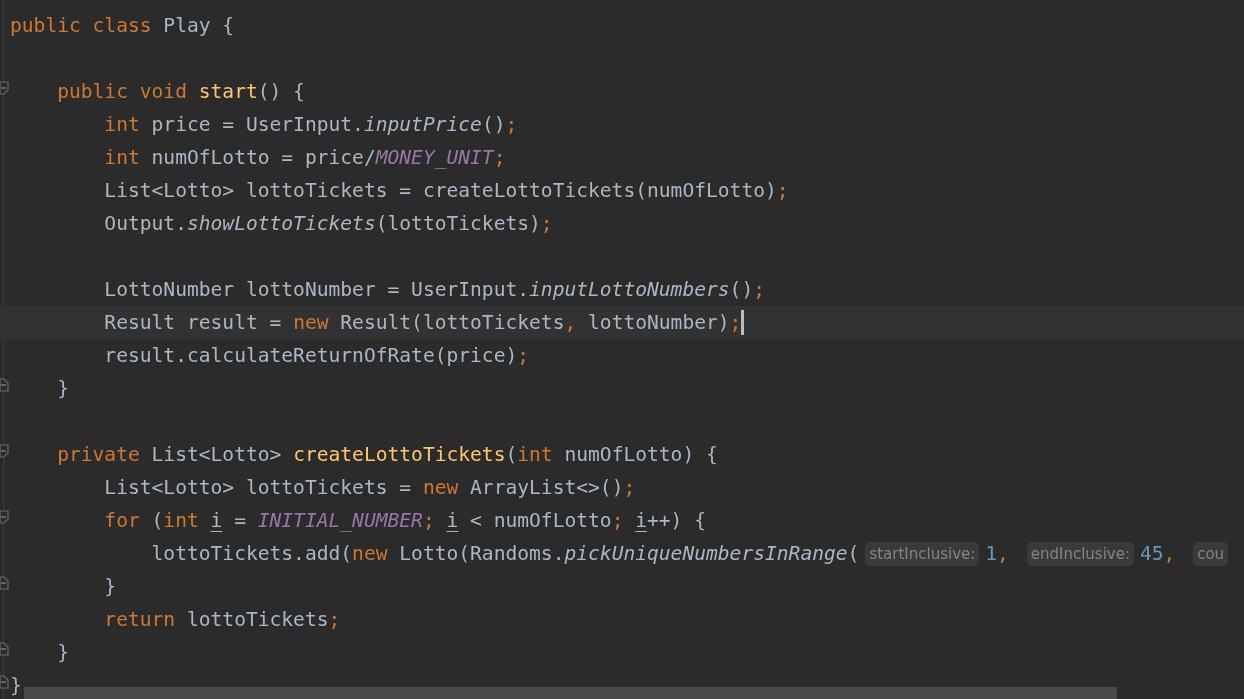 This screenshot has width=1244, height=699. Describe the element at coordinates (706, 554) in the screenshot. I see `code-token: pickUniqueNumbersInRange` at that location.